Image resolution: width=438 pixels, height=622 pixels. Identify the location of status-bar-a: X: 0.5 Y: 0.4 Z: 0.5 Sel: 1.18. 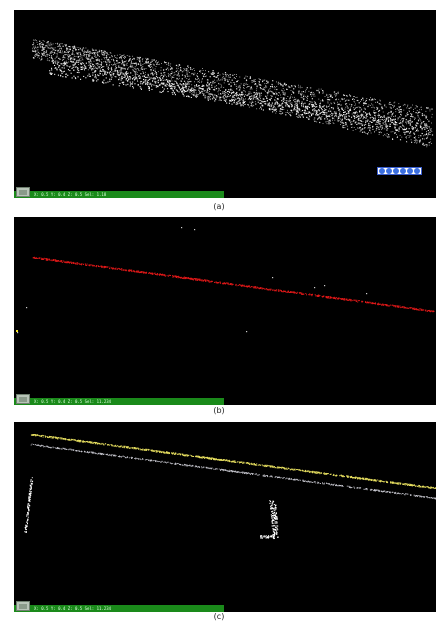
(119, 194).